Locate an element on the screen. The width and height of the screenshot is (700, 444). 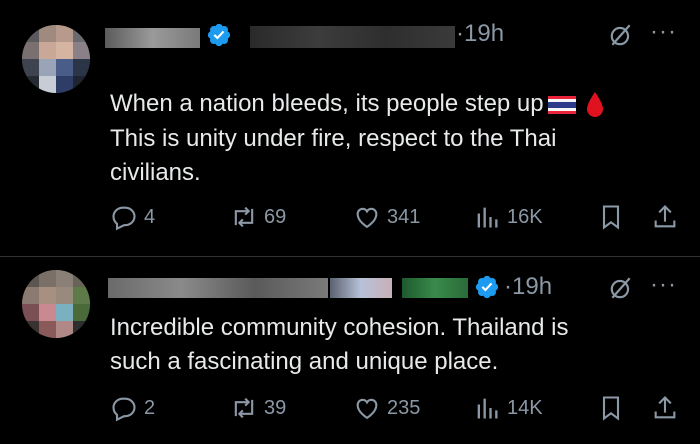
views-button: 14K is located at coordinates (508, 408).